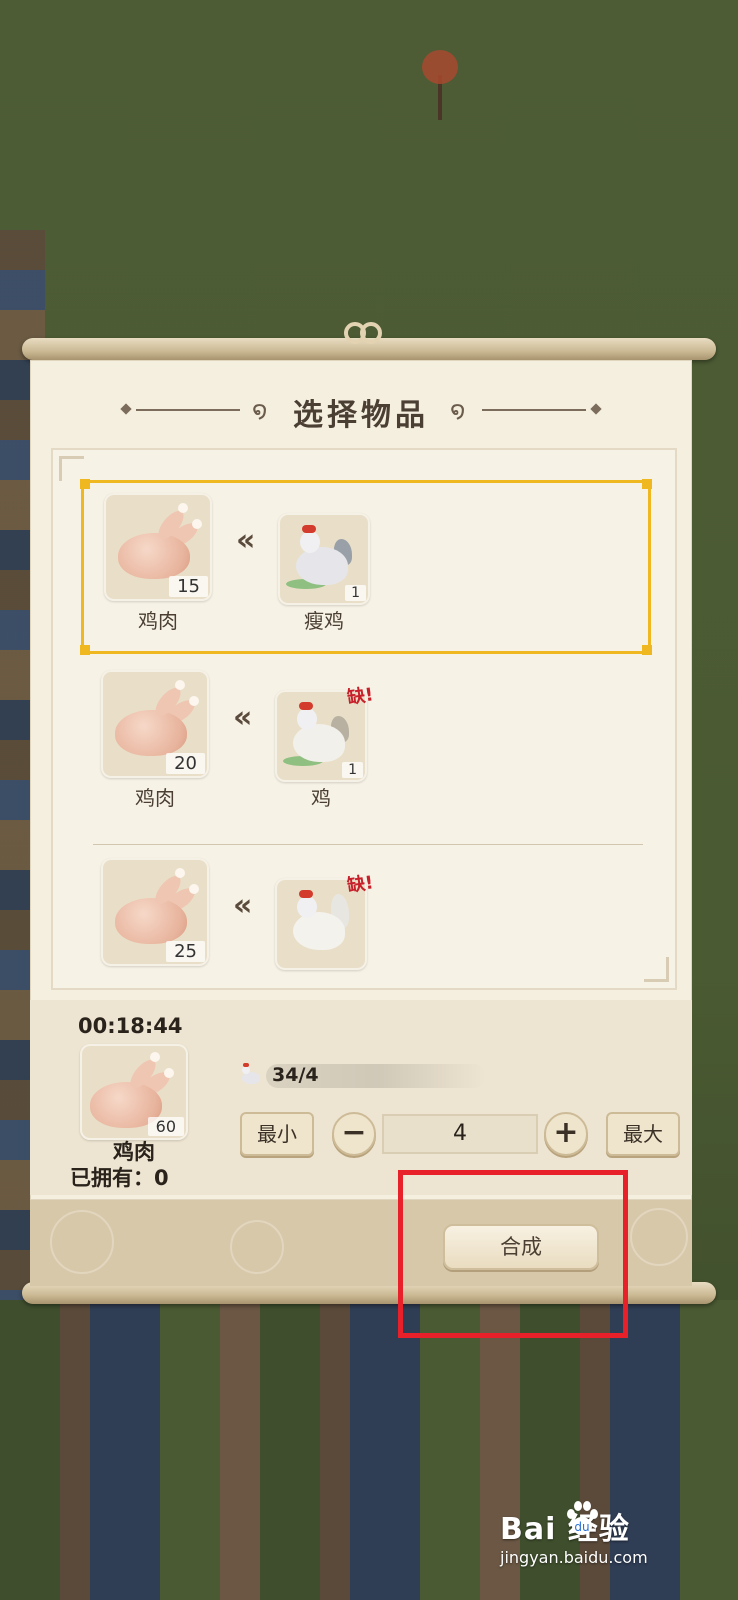  What do you see at coordinates (251, 1075) in the screenshot?
I see `chicken-icon` at bounding box center [251, 1075].